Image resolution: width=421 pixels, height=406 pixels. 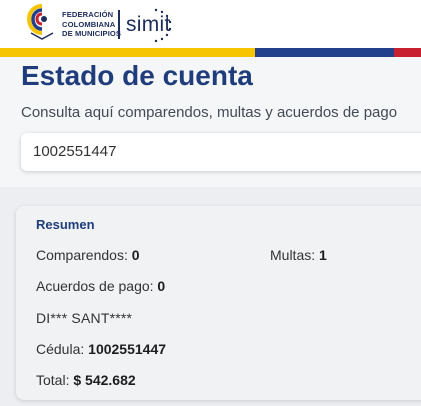 I want to click on comparendos-label: Comparendos:, so click(x=82, y=255).